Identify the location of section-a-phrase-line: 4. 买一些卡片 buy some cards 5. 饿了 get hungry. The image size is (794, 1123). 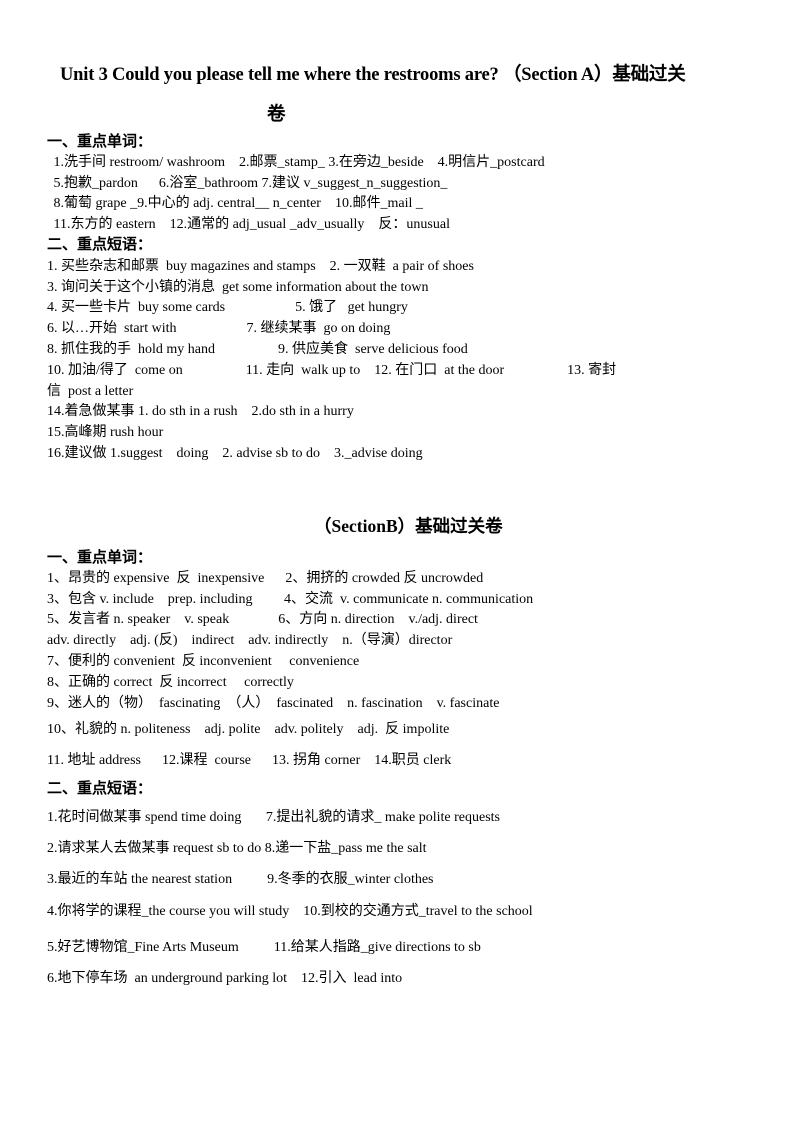
(227, 307).